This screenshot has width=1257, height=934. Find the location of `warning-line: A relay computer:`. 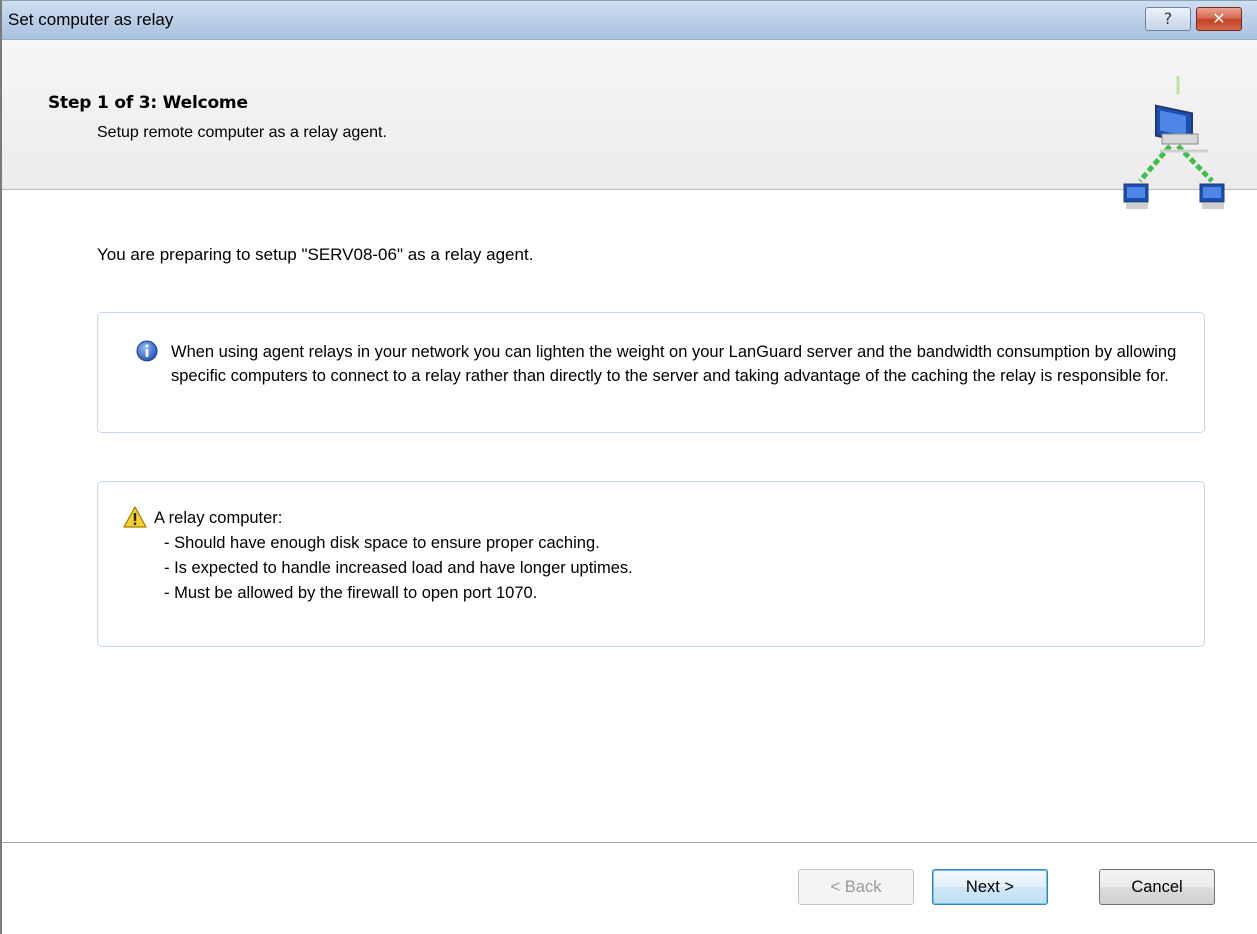

warning-line: A relay computer: is located at coordinates (218, 518).